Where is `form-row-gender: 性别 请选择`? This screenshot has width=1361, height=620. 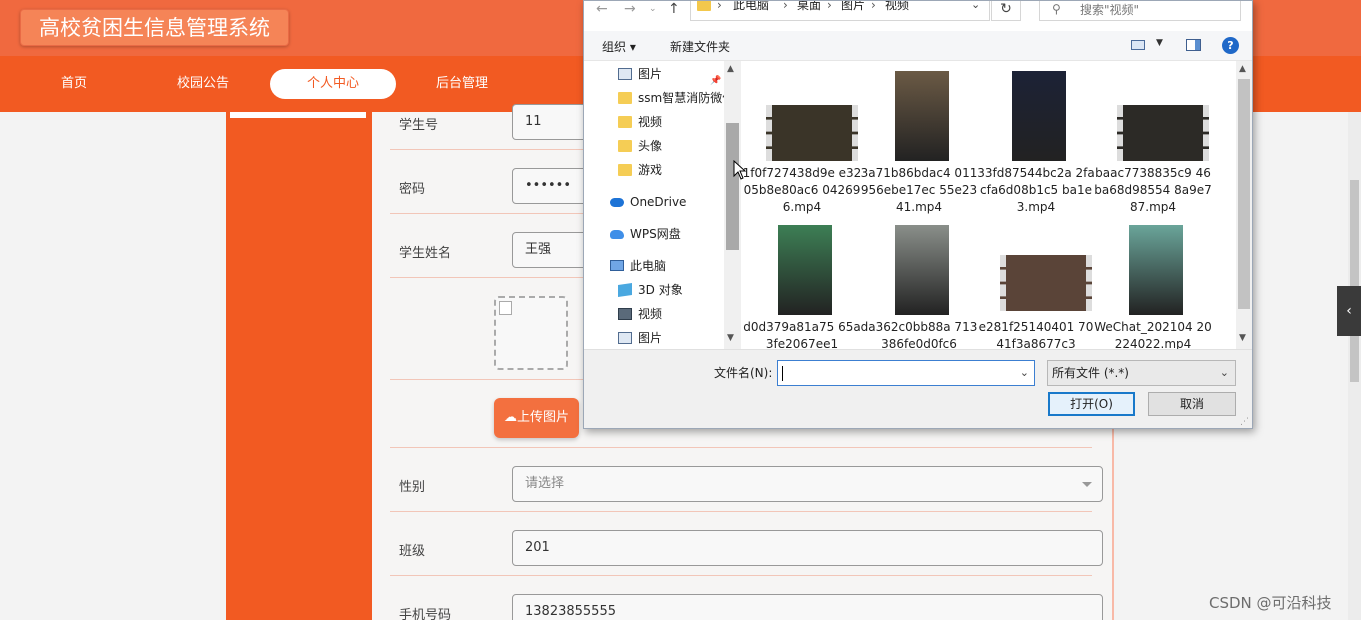 form-row-gender: 性别 请选择 is located at coordinates (746, 480).